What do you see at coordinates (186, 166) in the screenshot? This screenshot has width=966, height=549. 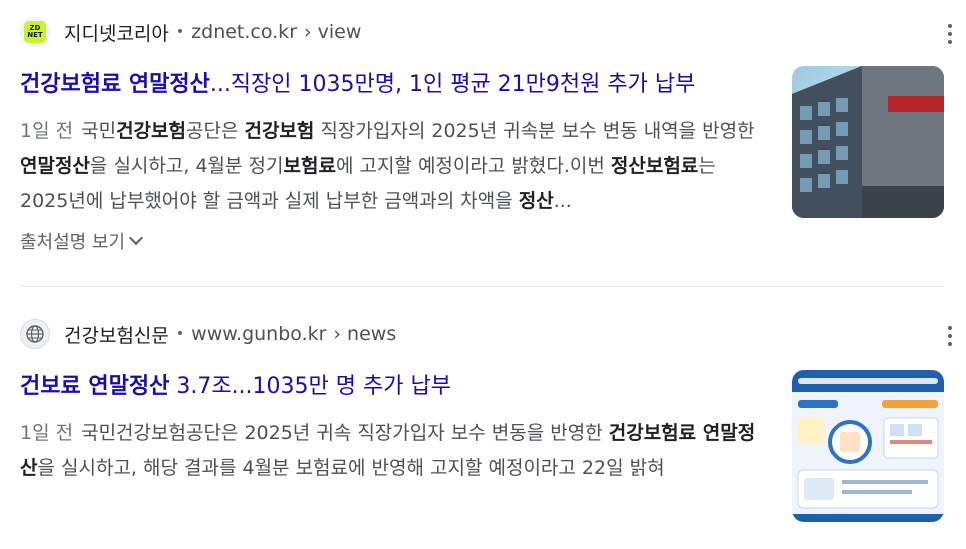 I see `snippet-text: 을 실시하고, 4월분 정기` at bounding box center [186, 166].